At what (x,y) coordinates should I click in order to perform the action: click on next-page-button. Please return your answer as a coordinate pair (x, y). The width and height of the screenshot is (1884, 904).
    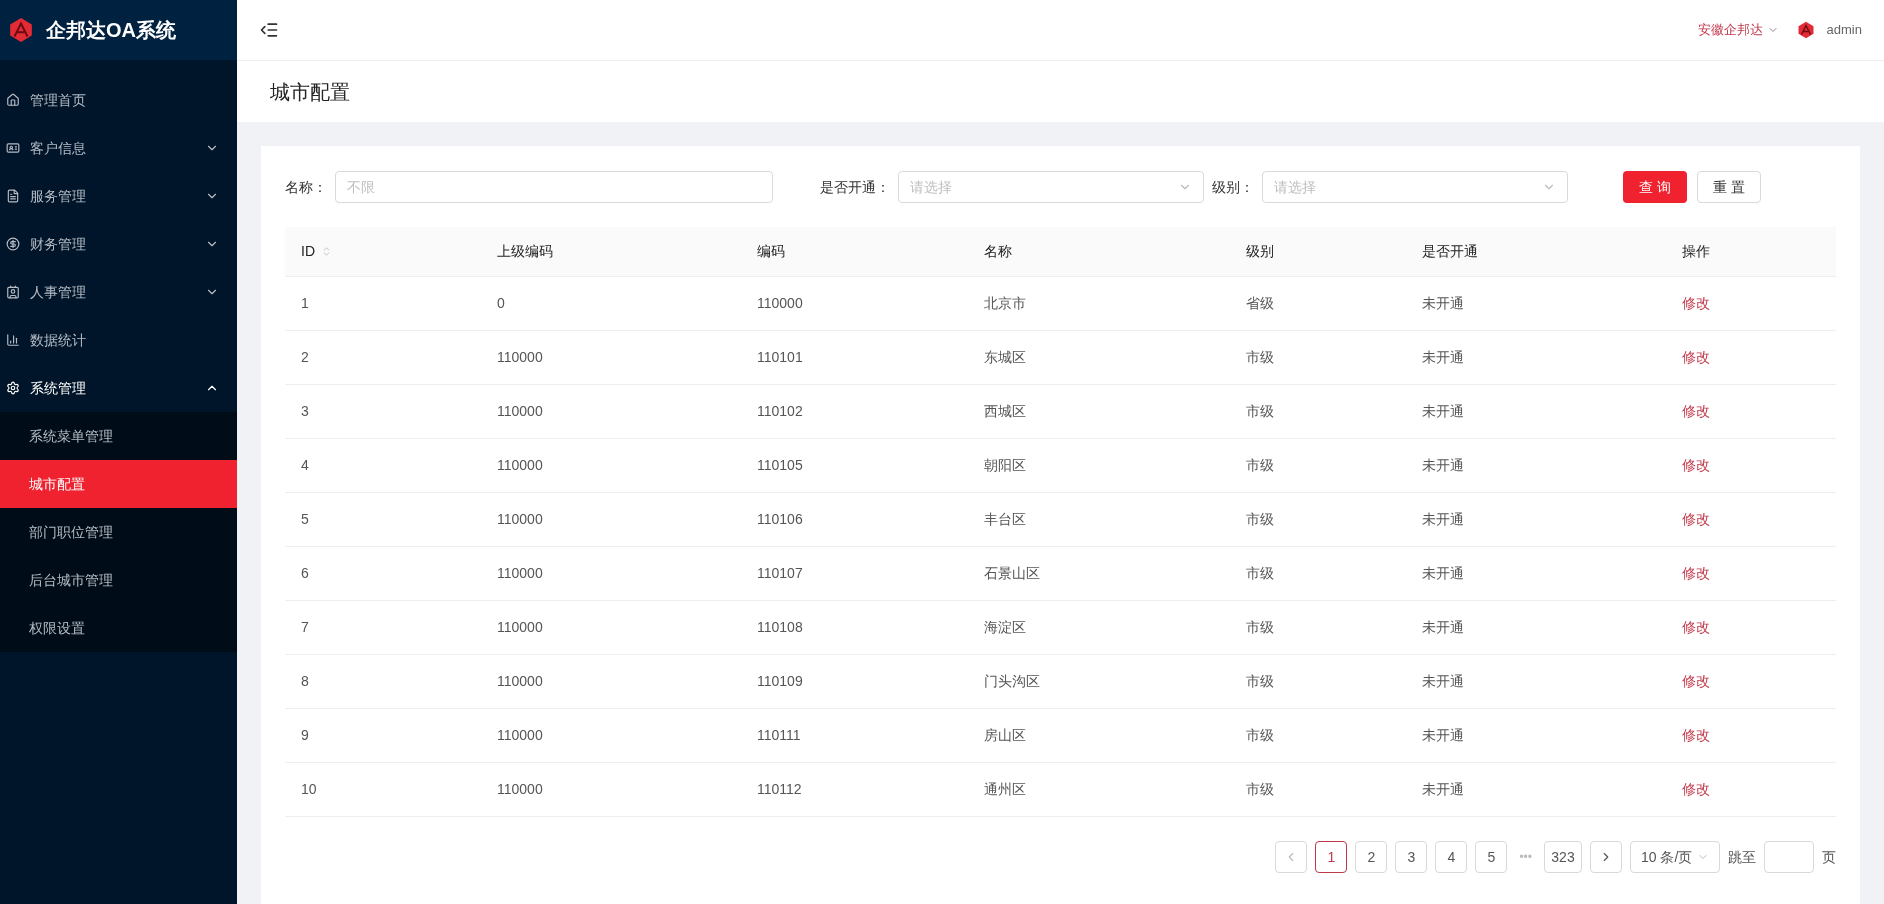
    Looking at the image, I should click on (1606, 857).